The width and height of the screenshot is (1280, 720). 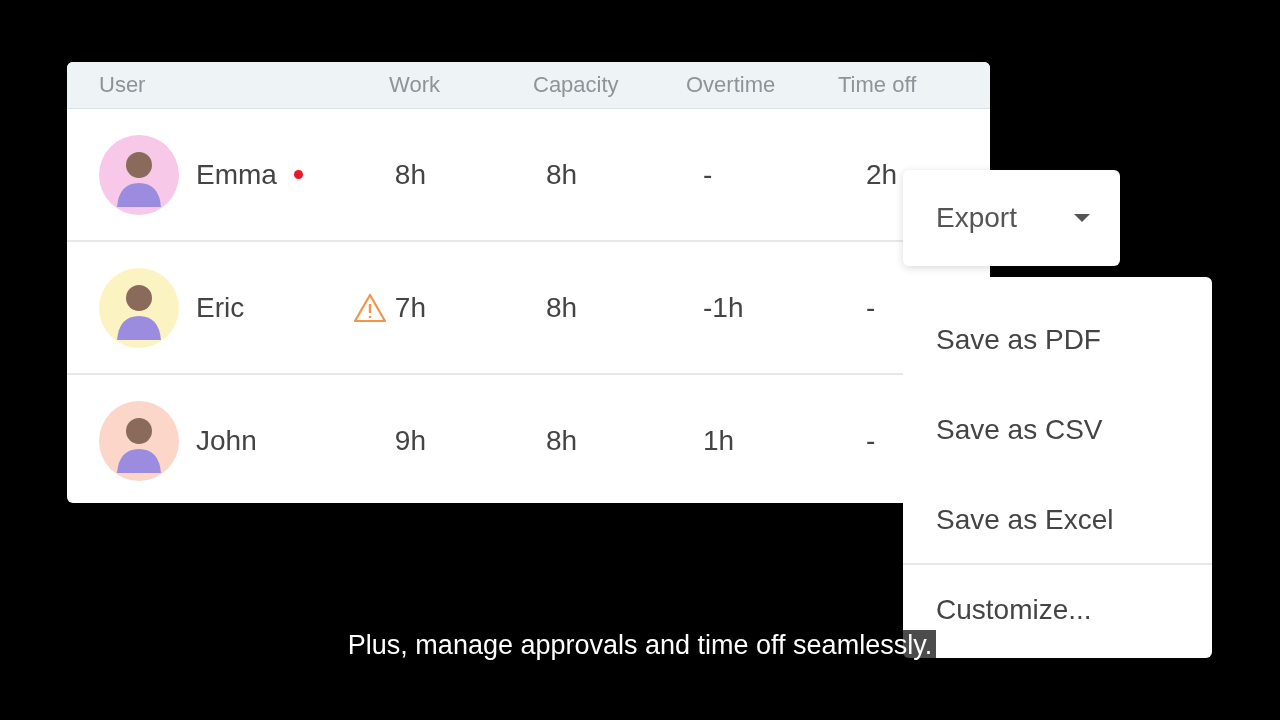 I want to click on table-cell: 7h, so click(x=410, y=307).